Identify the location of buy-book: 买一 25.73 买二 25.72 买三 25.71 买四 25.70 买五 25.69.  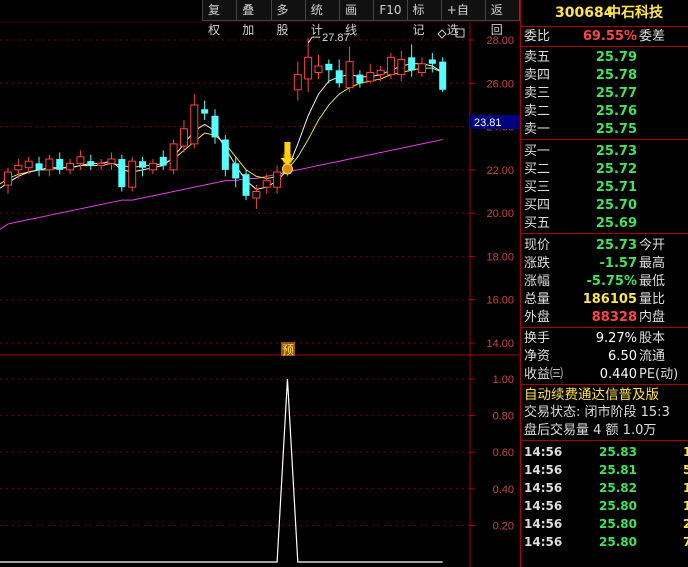
(604, 186).